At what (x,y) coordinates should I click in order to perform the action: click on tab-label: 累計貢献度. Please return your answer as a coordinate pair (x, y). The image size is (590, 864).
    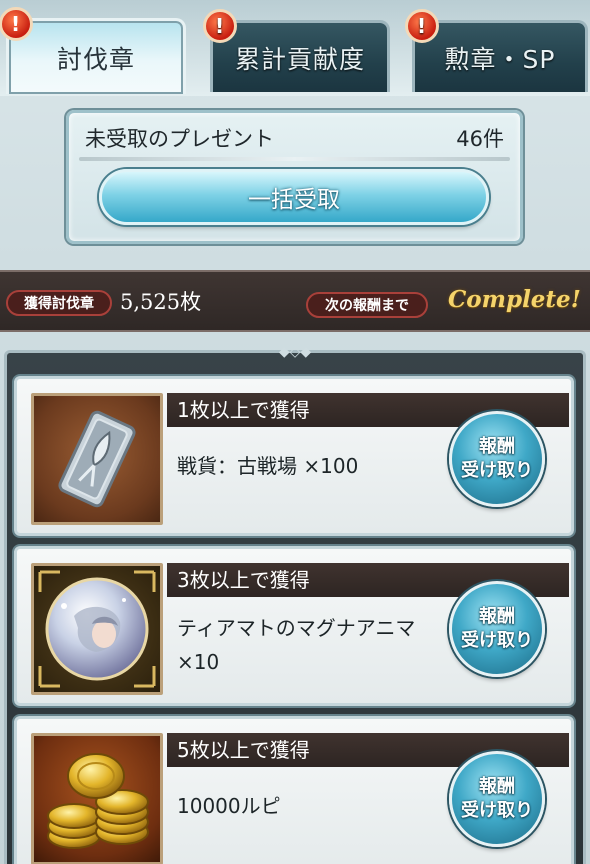
    Looking at the image, I should click on (299, 59).